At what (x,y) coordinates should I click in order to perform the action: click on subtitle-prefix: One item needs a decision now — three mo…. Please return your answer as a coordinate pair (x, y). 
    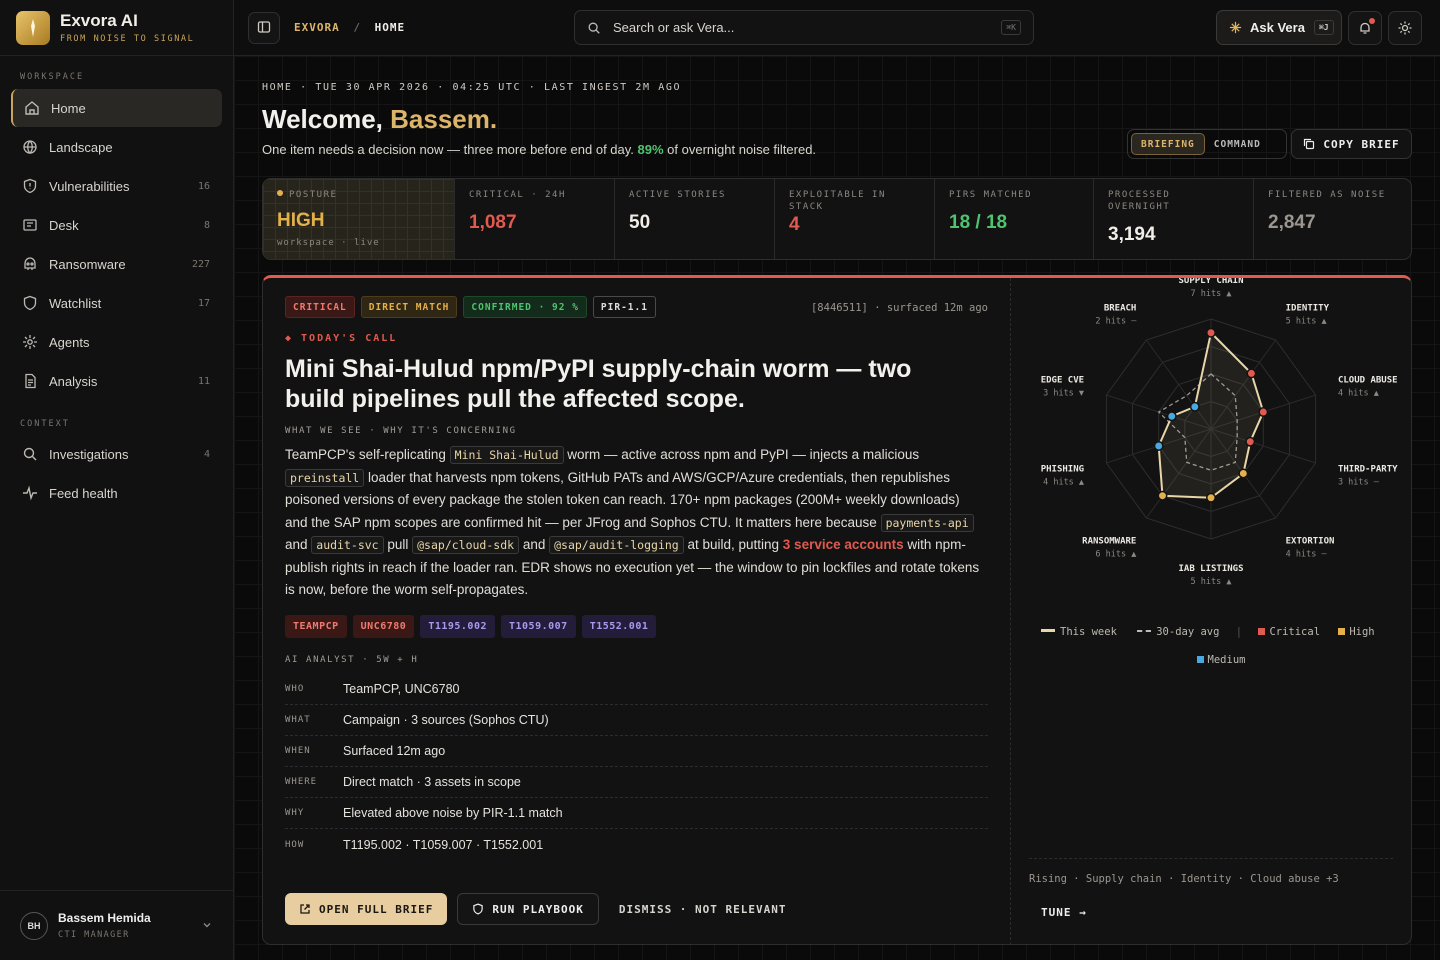
    Looking at the image, I should click on (450, 149).